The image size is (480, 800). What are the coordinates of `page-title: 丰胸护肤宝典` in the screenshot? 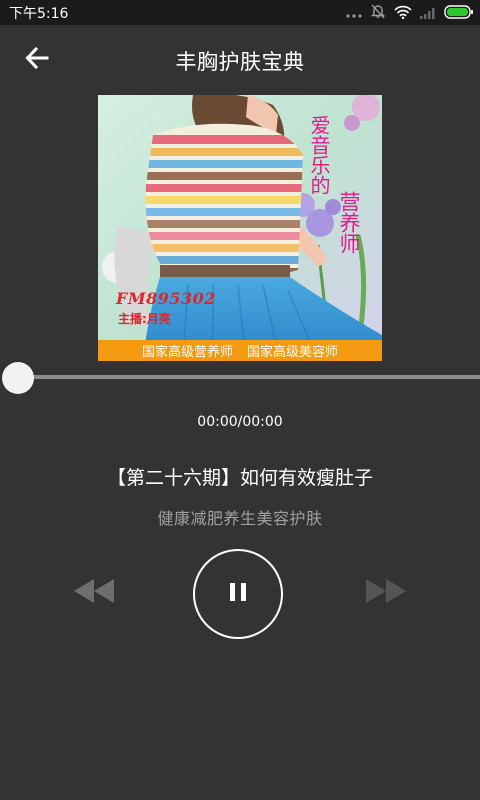 It's located at (240, 62).